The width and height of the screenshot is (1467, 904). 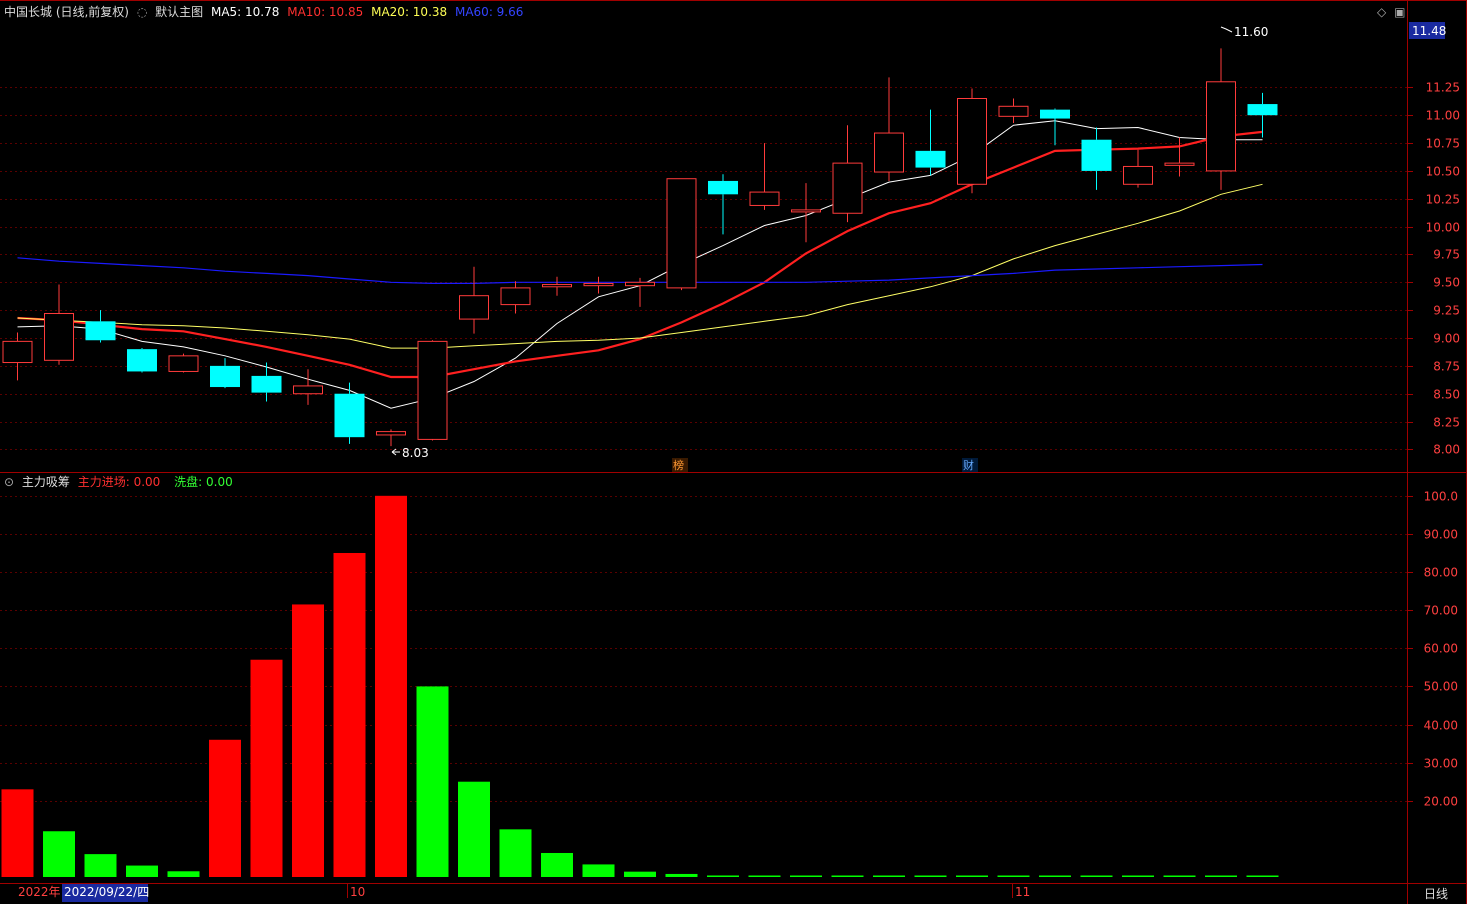 I want to click on y-tick-label: 11.25, so click(x=1443, y=88).